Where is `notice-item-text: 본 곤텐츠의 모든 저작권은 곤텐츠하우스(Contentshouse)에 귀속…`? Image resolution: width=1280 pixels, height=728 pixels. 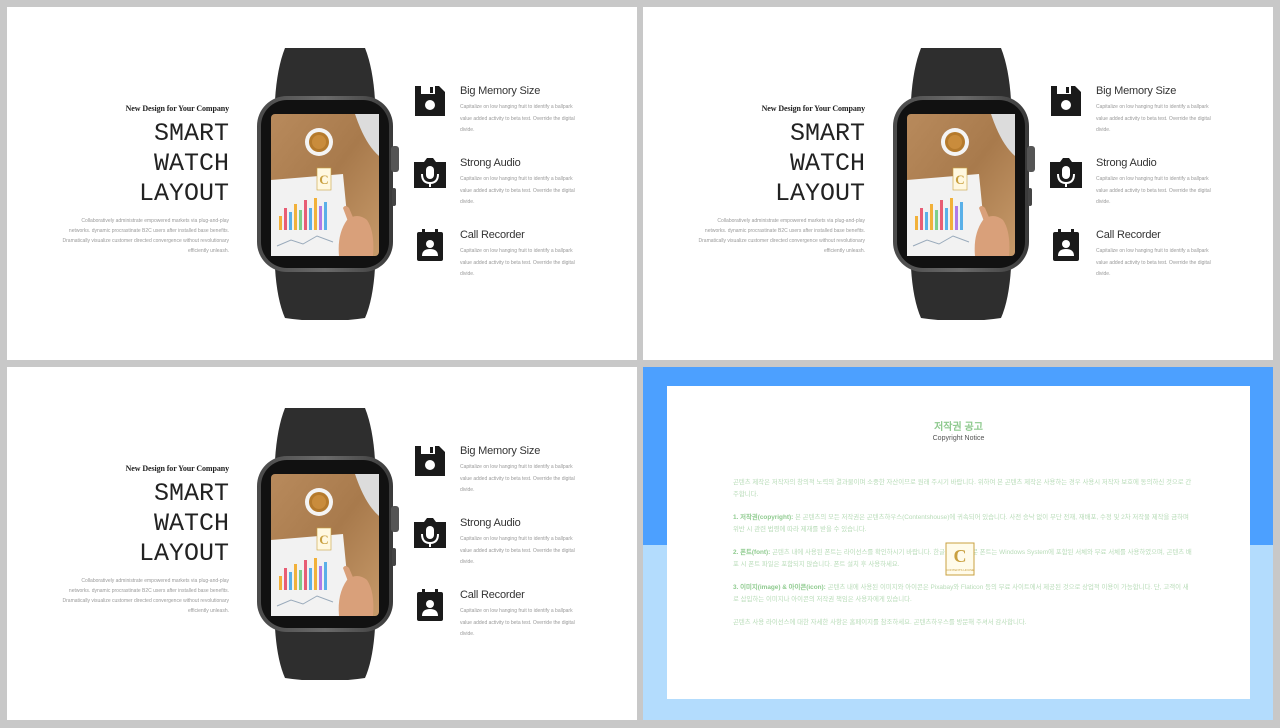
notice-item-text: 본 곤텐츠의 모든 저작권은 곤텐츠하우스(Contentshouse)에 귀속… is located at coordinates (961, 523).